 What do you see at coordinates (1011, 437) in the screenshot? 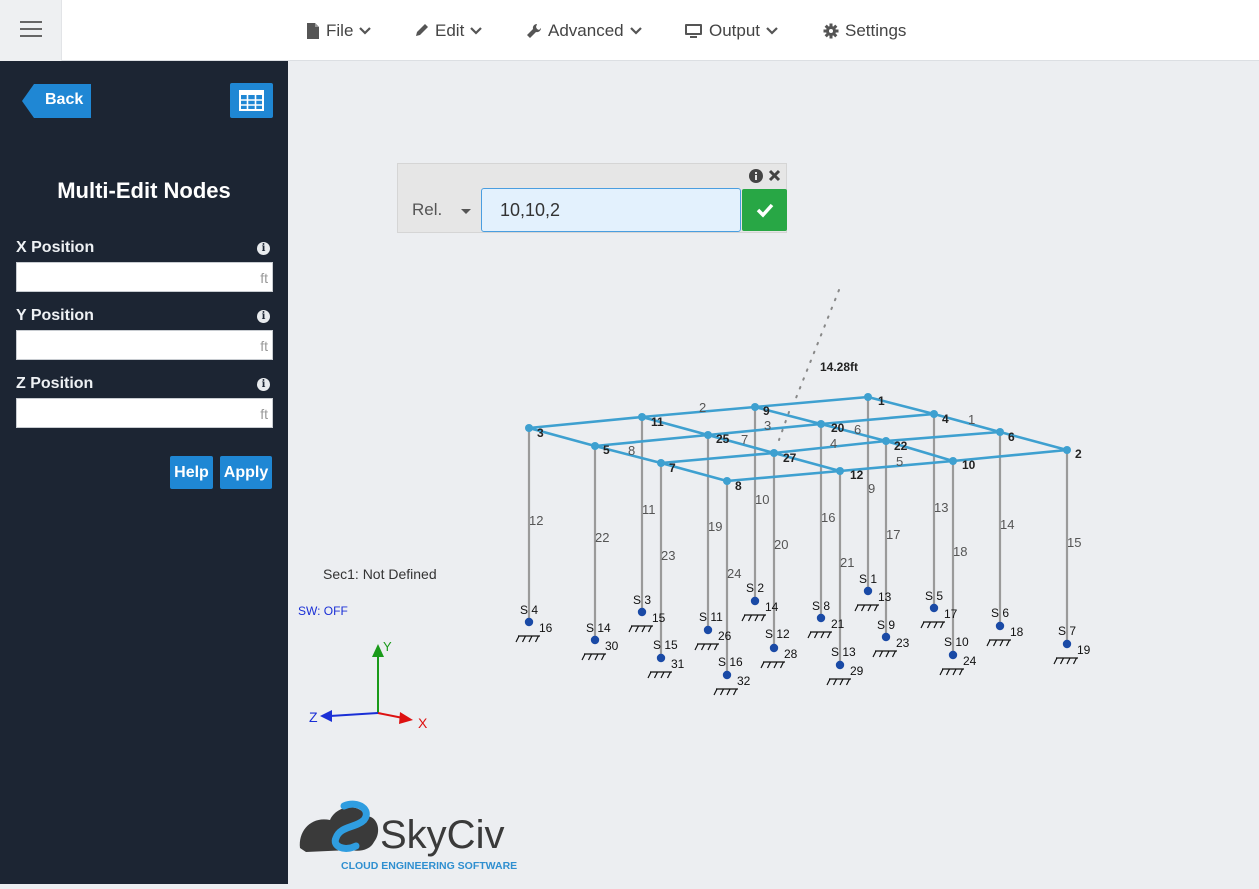
I see `node-label: 6` at bounding box center [1011, 437].